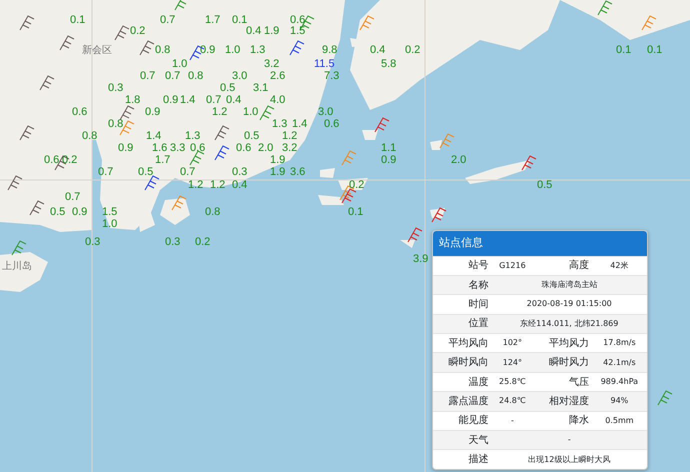 This screenshot has height=472, width=690. What do you see at coordinates (462, 285) in the screenshot?
I see `field-label: 名称` at bounding box center [462, 285].